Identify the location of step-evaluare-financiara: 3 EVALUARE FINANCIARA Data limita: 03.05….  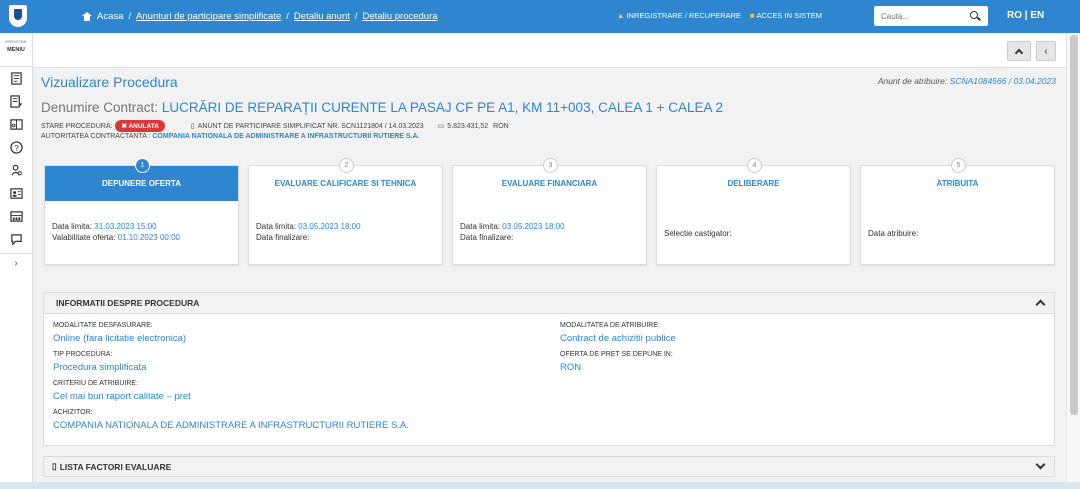
(549, 211).